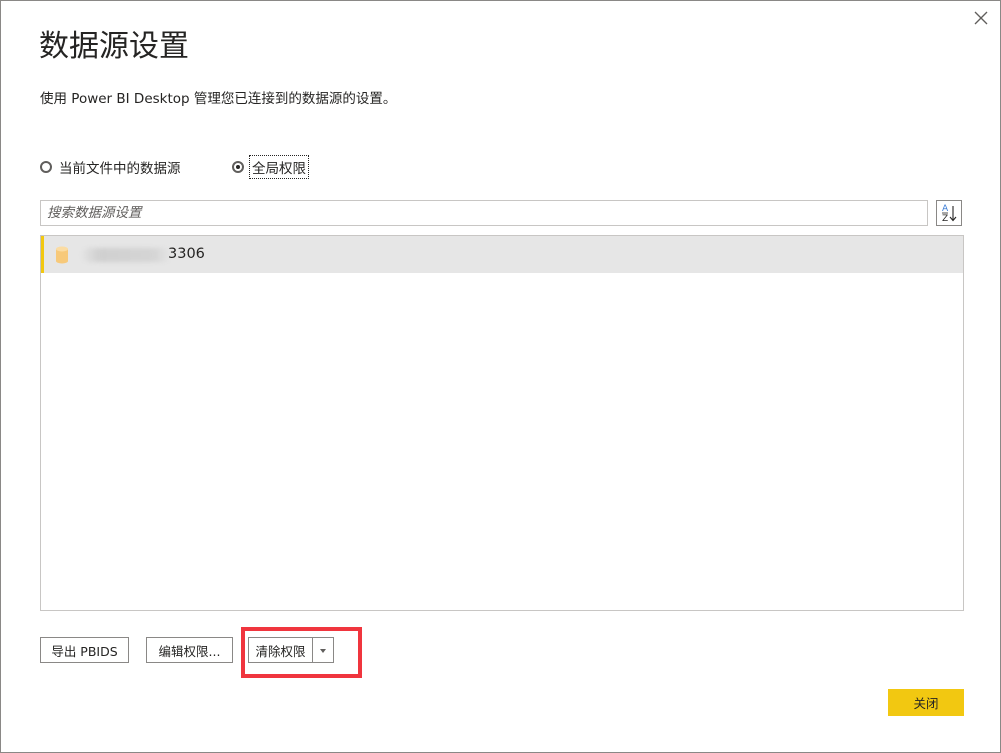 The height and width of the screenshot is (753, 1001). What do you see at coordinates (62, 255) in the screenshot?
I see `database-icon` at bounding box center [62, 255].